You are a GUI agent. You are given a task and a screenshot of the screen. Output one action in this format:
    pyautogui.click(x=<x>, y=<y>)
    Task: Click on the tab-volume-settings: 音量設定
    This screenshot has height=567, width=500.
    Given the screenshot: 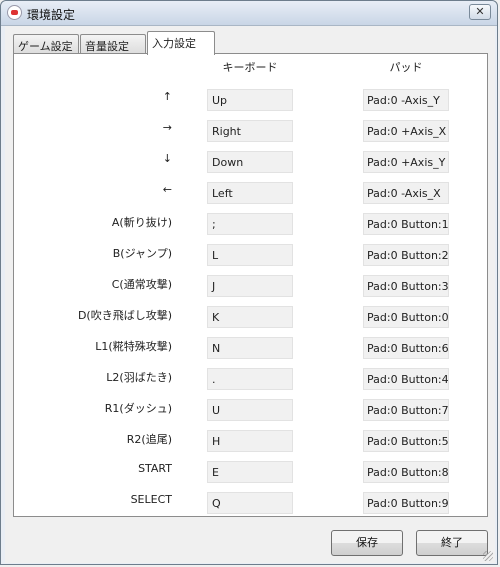 What is the action you would take?
    pyautogui.click(x=113, y=44)
    